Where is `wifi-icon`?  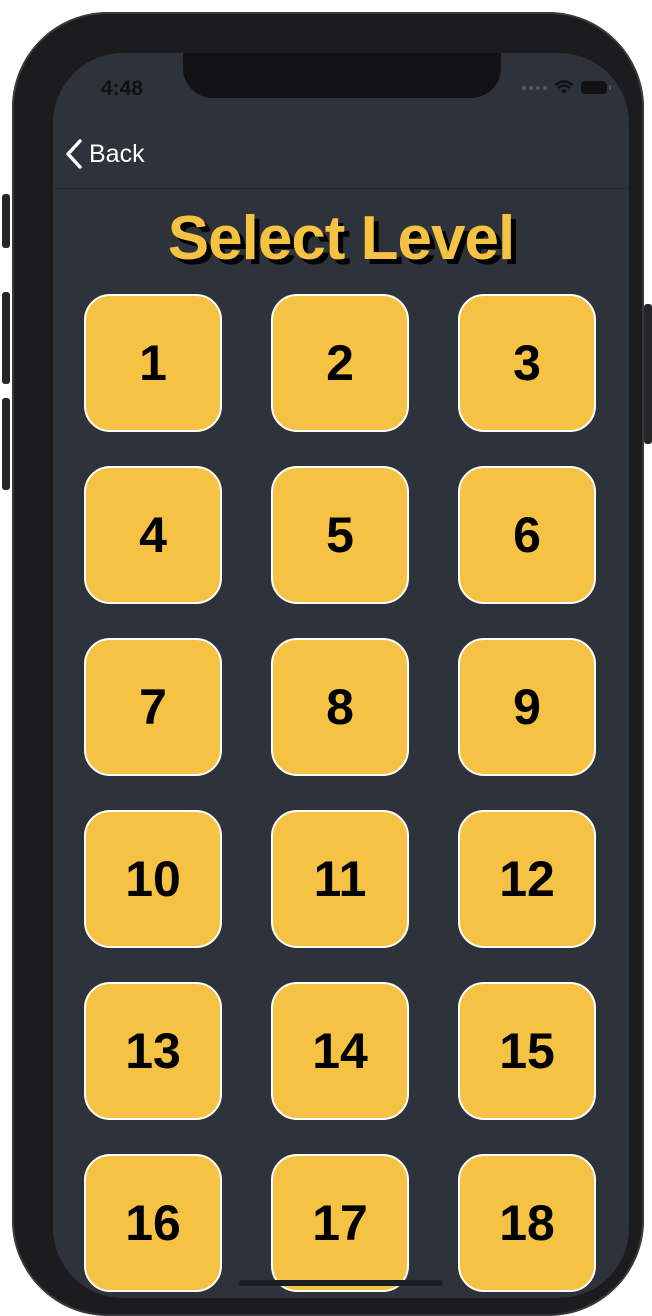 wifi-icon is located at coordinates (564, 87).